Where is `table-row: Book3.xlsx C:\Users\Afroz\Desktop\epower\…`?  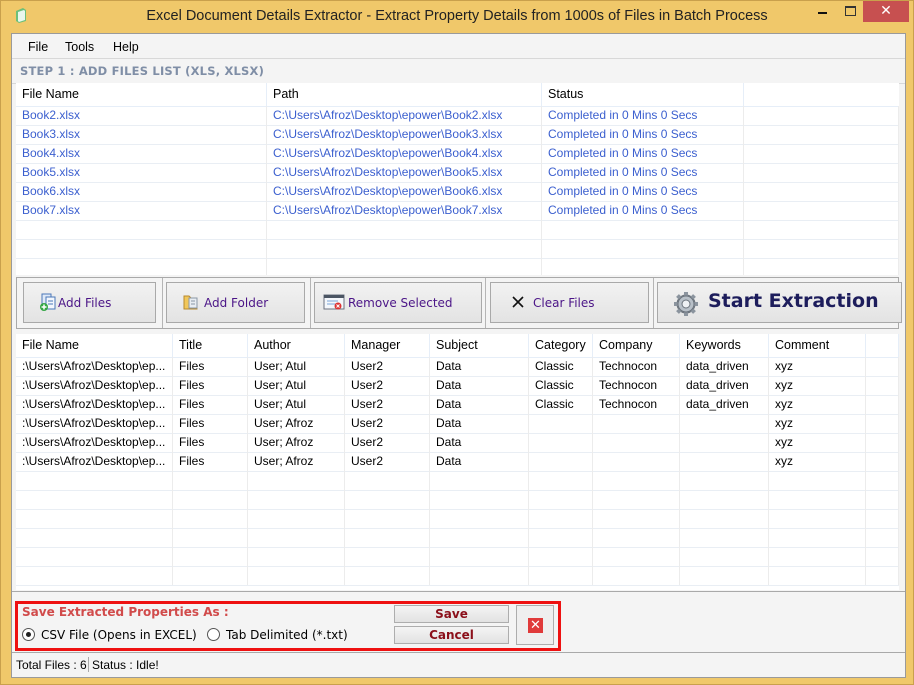
table-row: Book3.xlsx C:\Users\Afroz\Desktop\epower\… is located at coordinates (457, 135).